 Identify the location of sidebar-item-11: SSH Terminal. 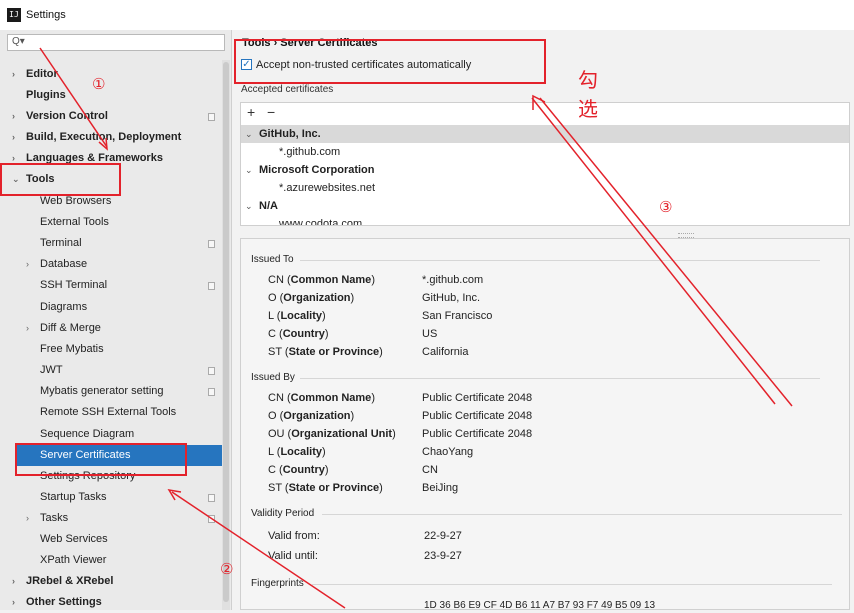
(110, 285).